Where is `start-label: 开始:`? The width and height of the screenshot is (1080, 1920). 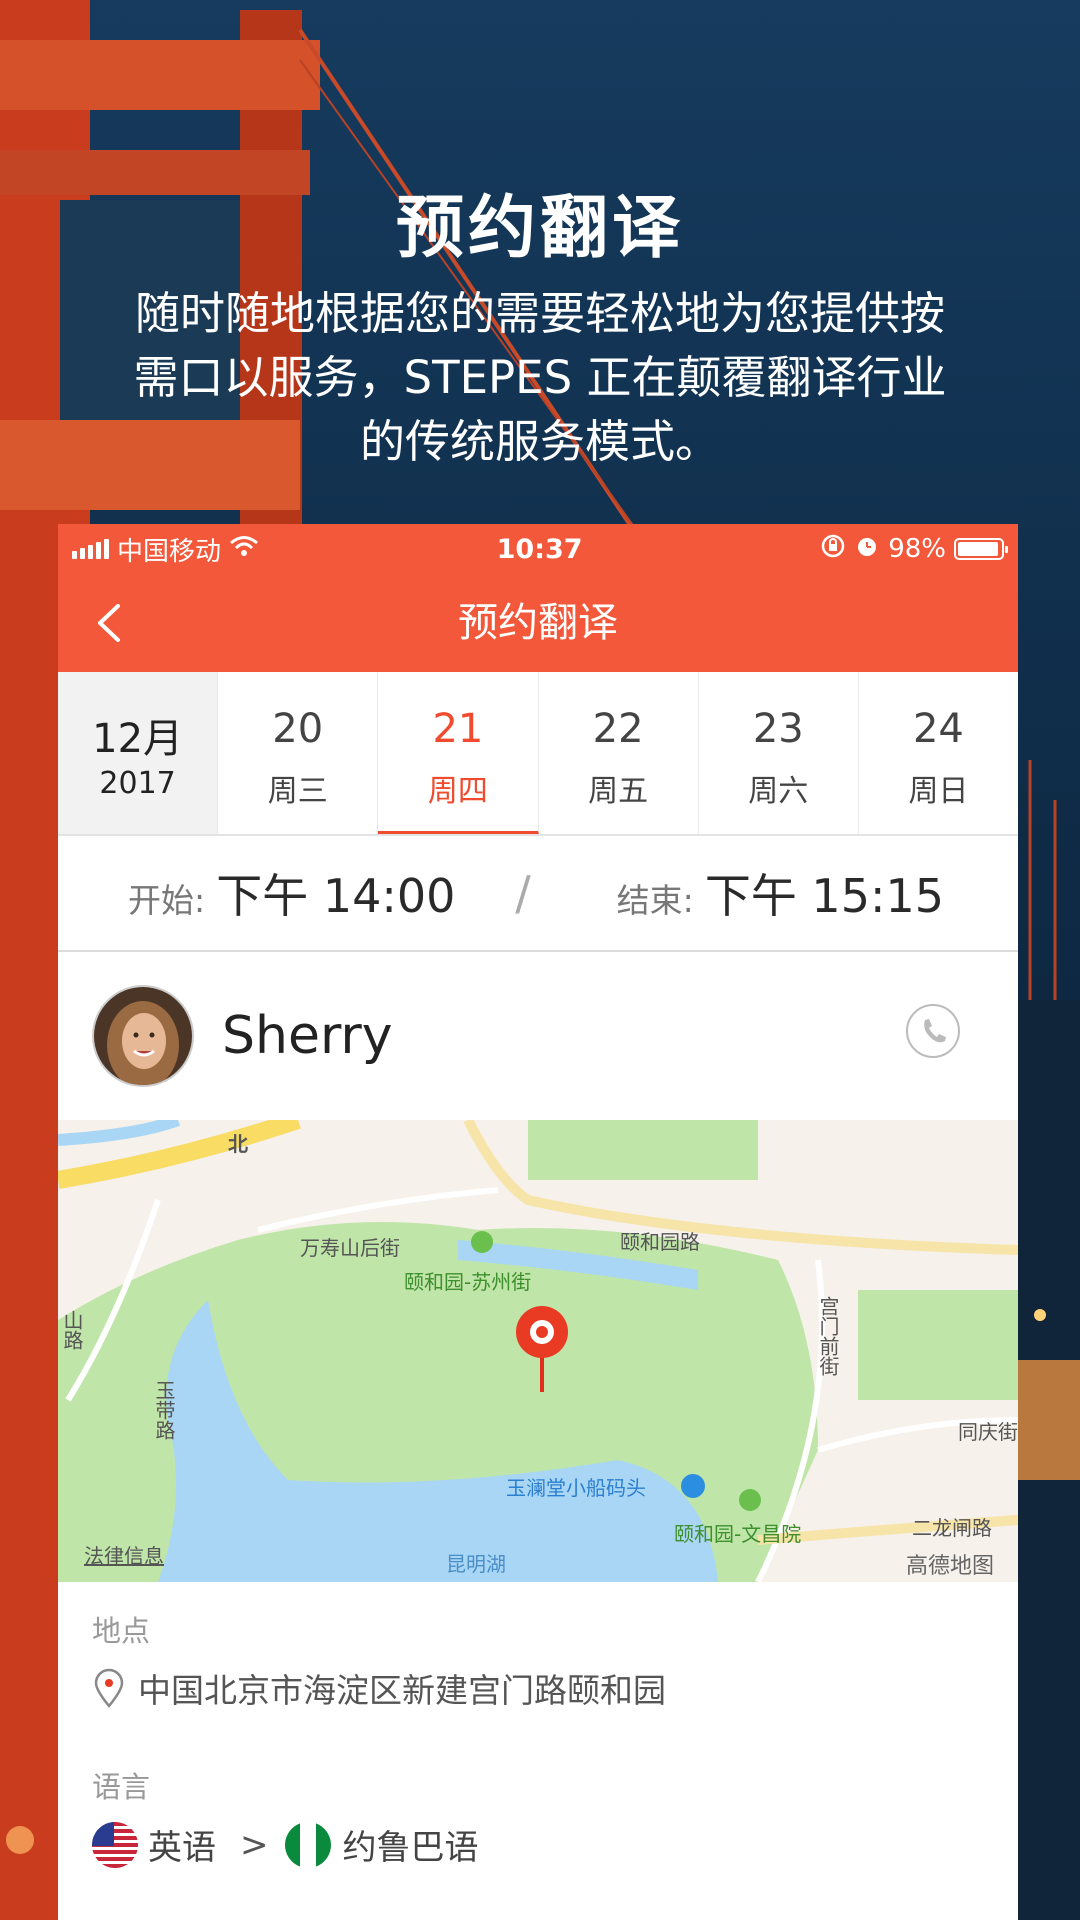
start-label: 开始: is located at coordinates (167, 900).